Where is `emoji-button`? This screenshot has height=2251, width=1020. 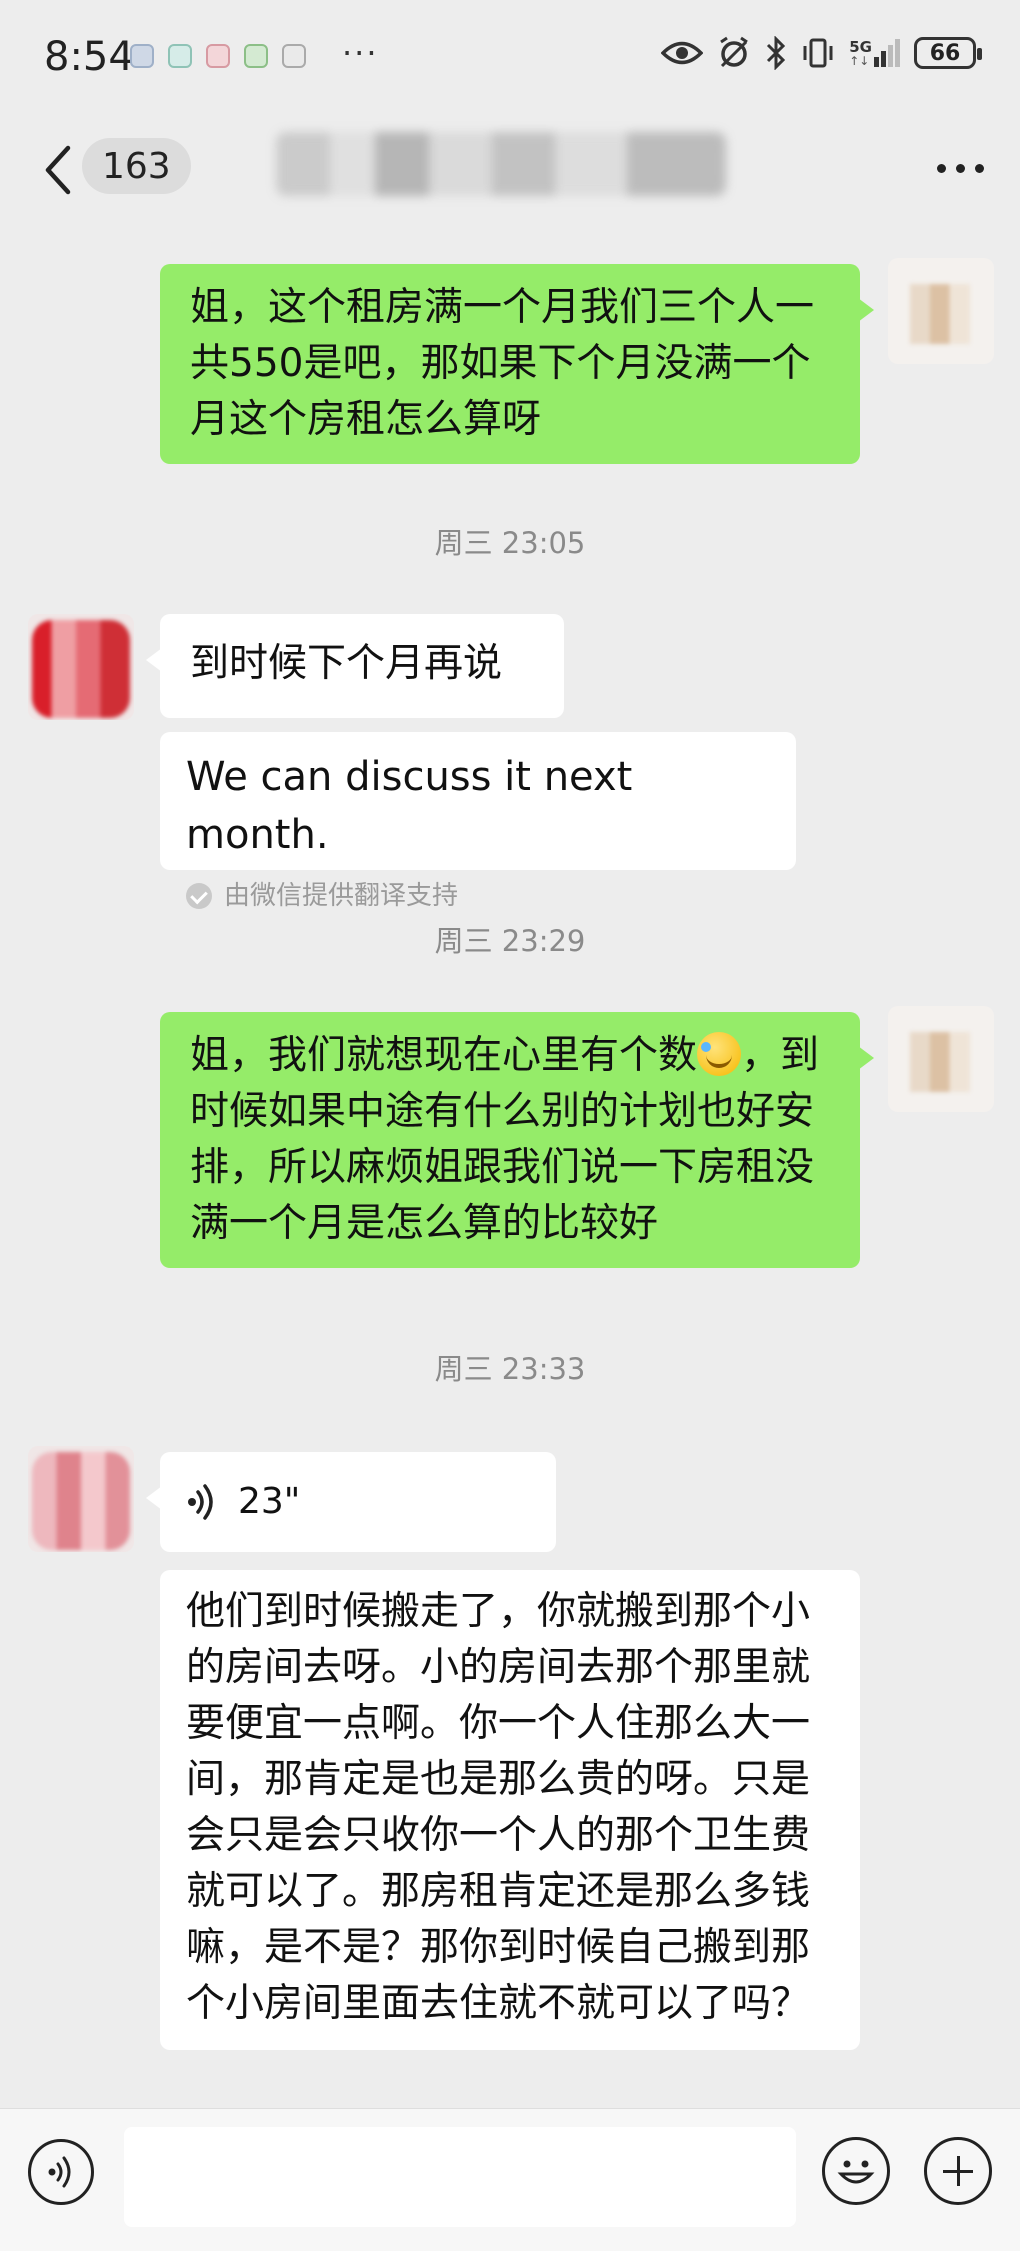 emoji-button is located at coordinates (856, 2171).